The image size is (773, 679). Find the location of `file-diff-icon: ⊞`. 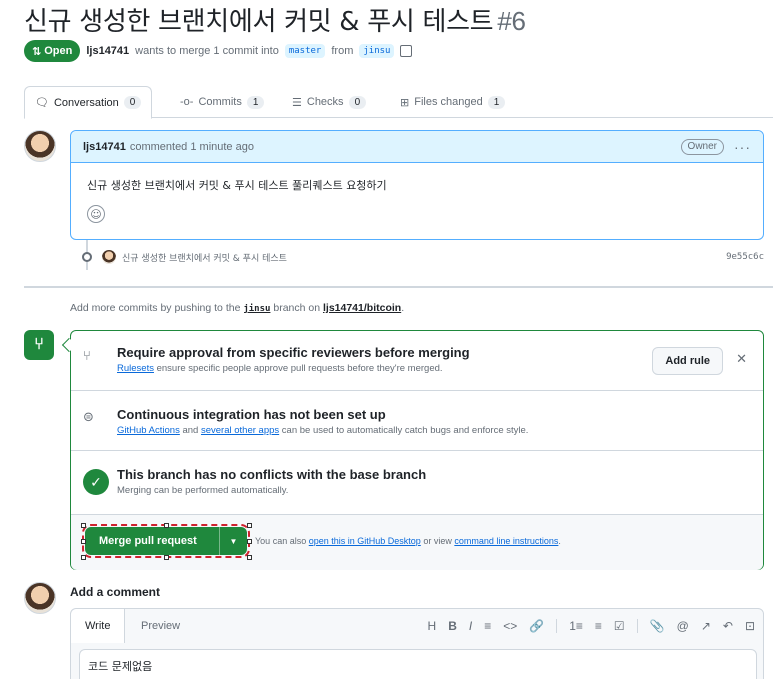

file-diff-icon: ⊞ is located at coordinates (405, 102).